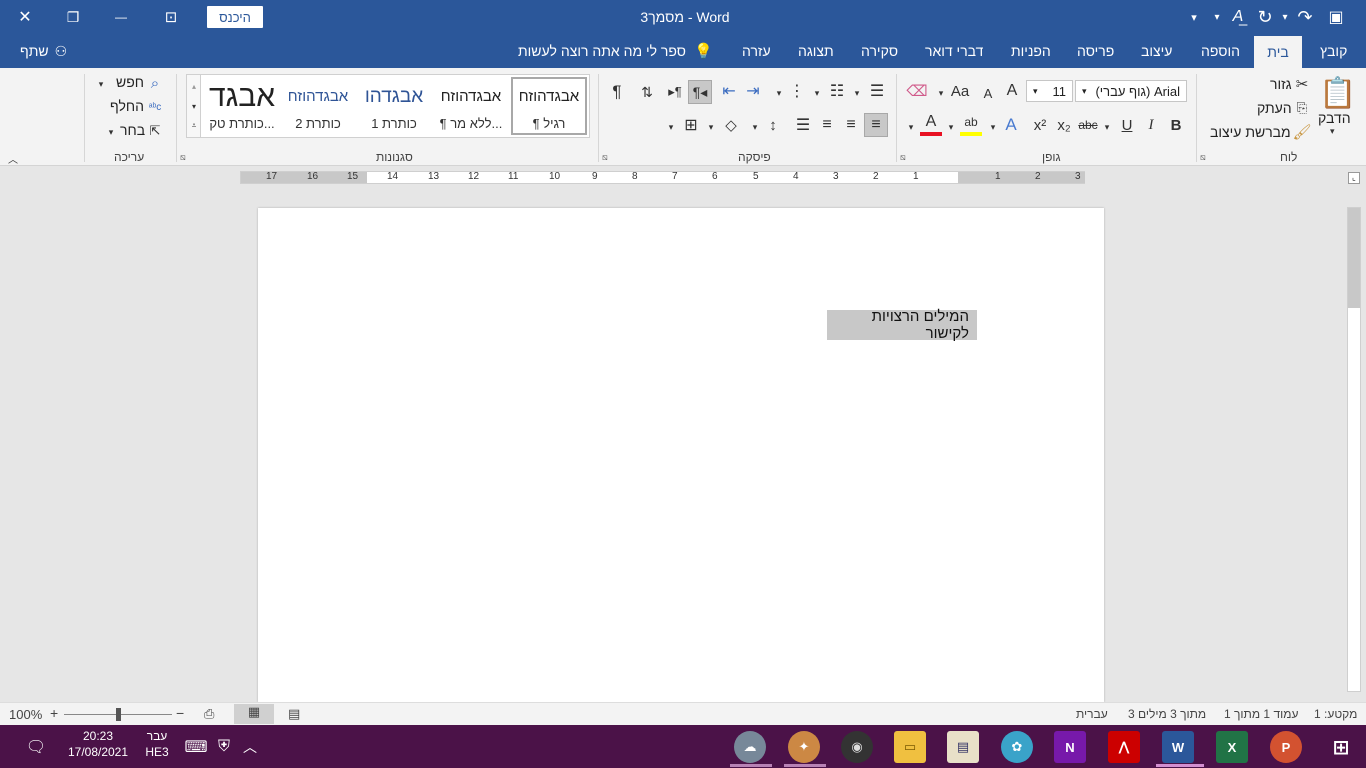 The image size is (1366, 768). I want to click on find-button: חפש, so click(130, 82).